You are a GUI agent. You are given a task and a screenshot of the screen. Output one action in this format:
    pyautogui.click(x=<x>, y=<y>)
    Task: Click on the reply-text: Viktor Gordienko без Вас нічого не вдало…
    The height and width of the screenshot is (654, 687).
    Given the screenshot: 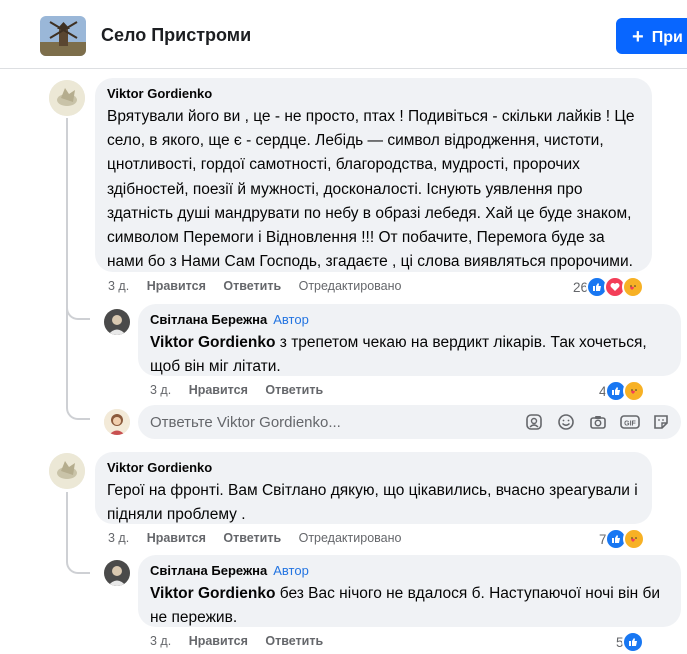 What is the action you would take?
    pyautogui.click(x=409, y=606)
    